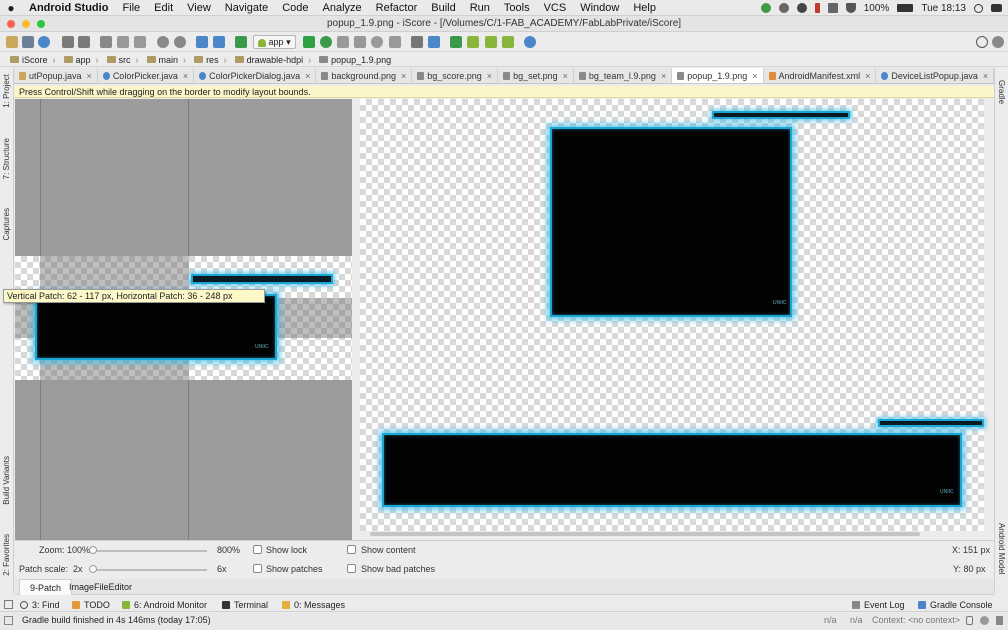  Describe the element at coordinates (996, 8) in the screenshot. I see `notification-center-icon` at that location.